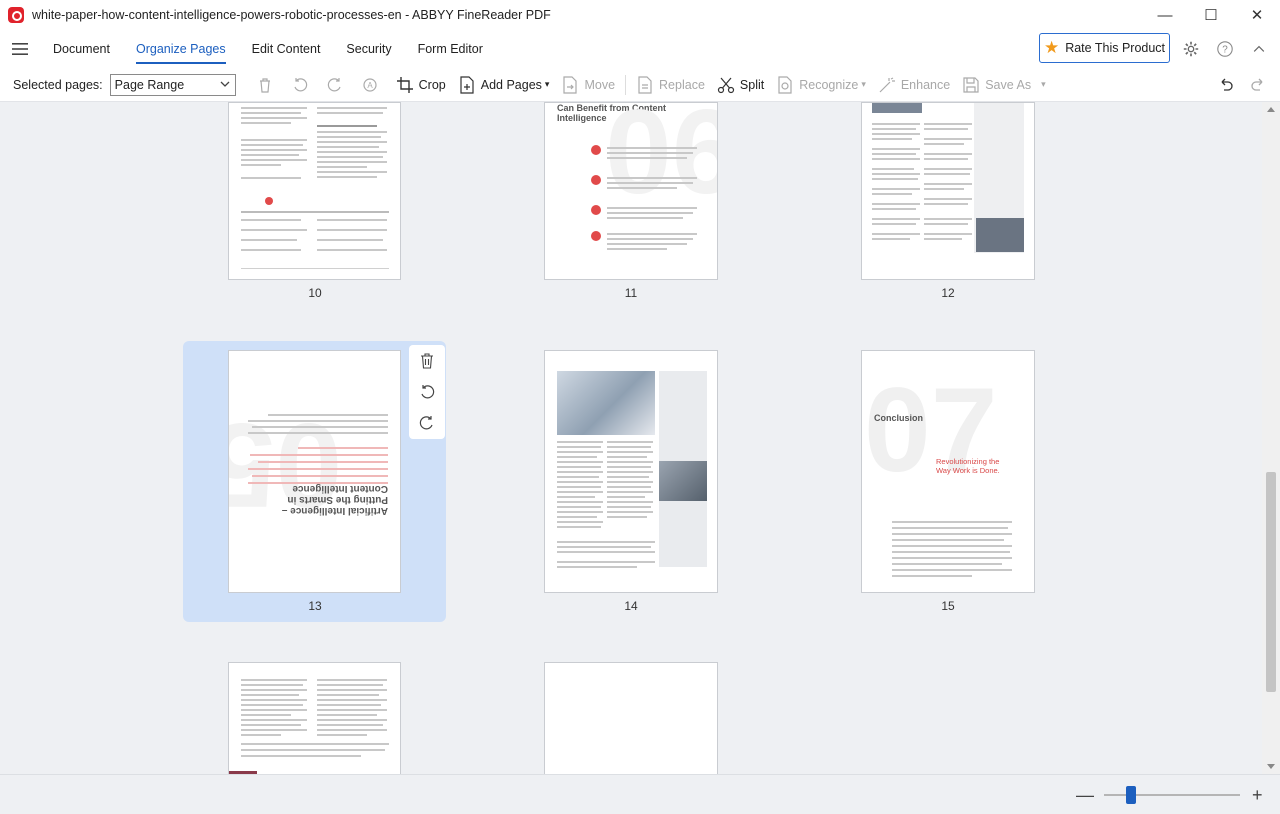  Describe the element at coordinates (1257, 795) in the screenshot. I see `zoom-in-button: +` at that location.